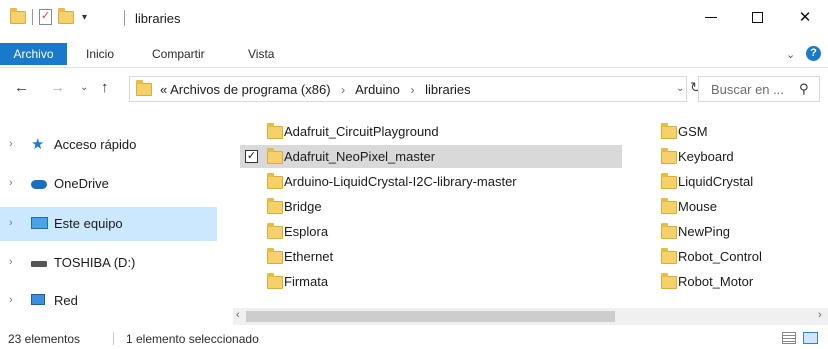  What do you see at coordinates (163, 89) in the screenshot?
I see `breadcrumb-overflow: «` at bounding box center [163, 89].